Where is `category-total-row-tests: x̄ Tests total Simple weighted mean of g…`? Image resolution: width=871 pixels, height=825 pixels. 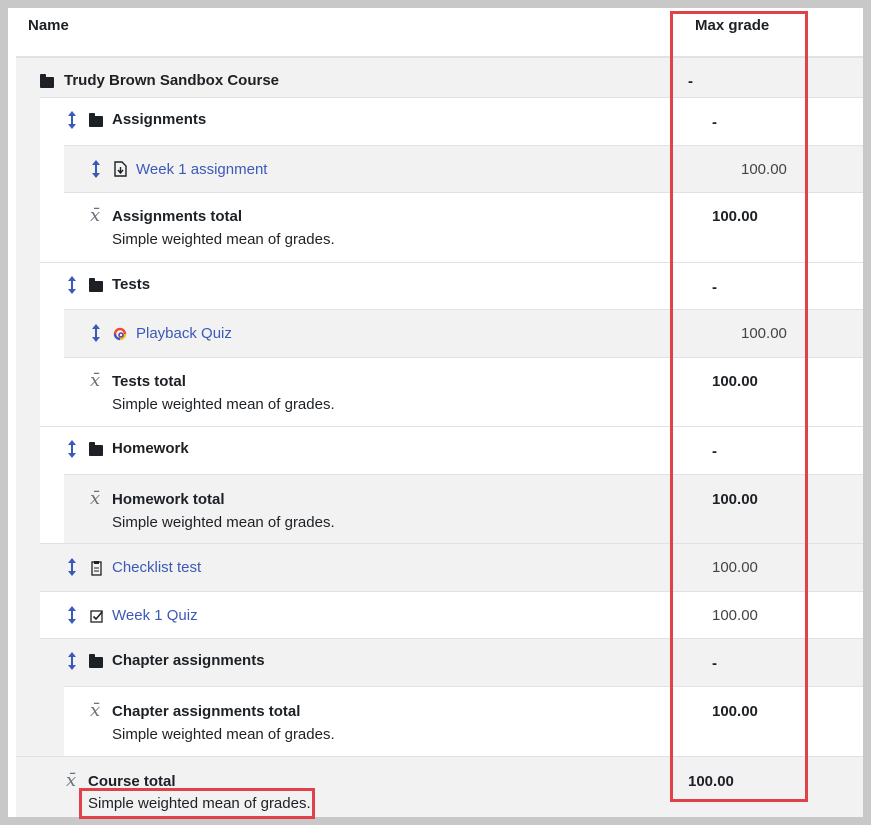 category-total-row-tests: x̄ Tests total Simple weighted mean of g… is located at coordinates (463, 392).